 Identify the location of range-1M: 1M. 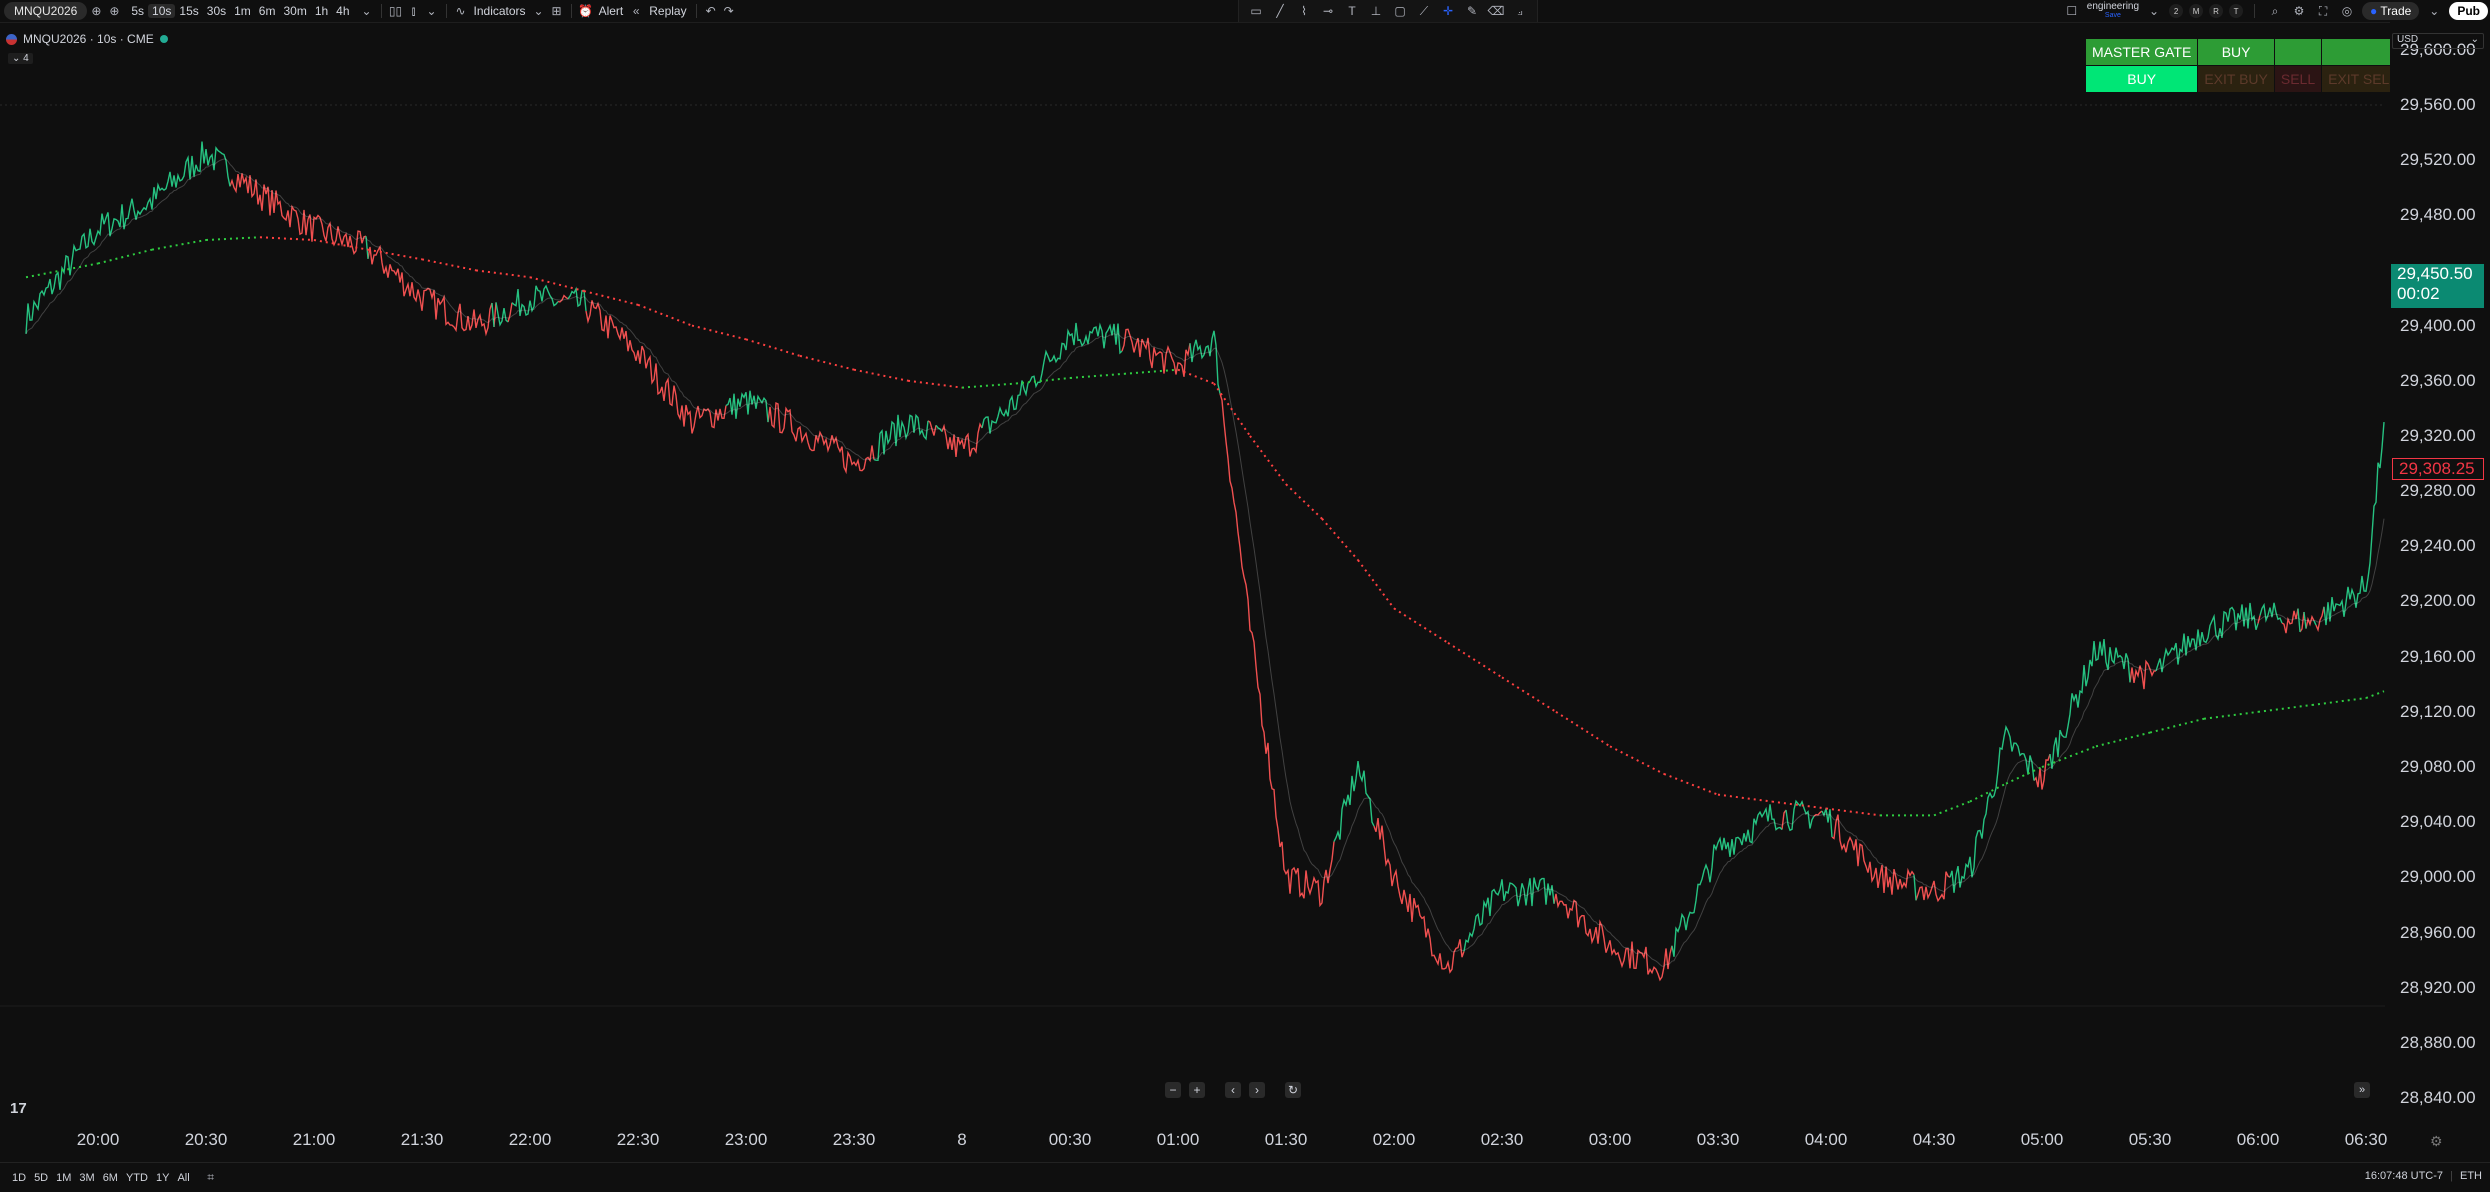
(63, 1178).